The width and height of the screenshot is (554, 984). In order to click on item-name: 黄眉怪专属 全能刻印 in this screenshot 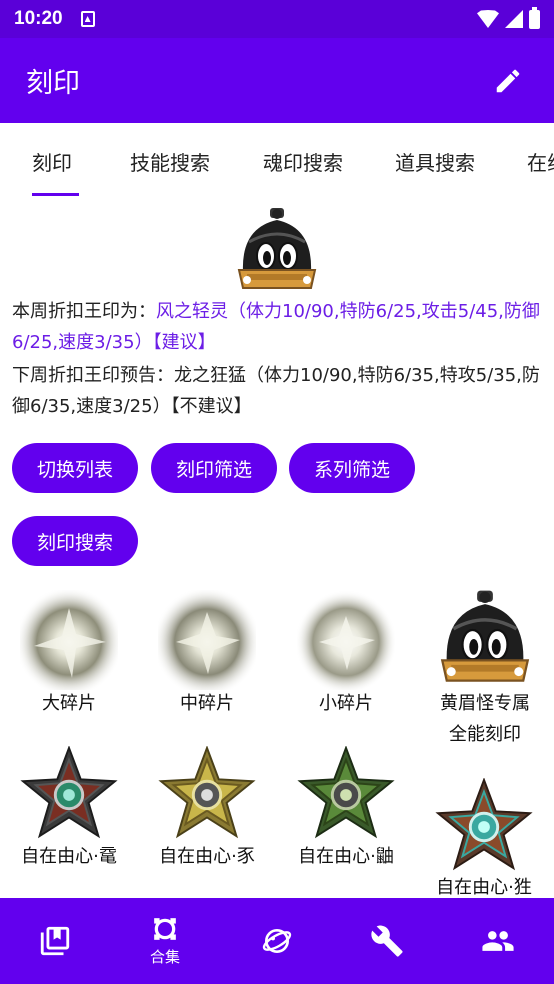, I will do `click(485, 719)`.